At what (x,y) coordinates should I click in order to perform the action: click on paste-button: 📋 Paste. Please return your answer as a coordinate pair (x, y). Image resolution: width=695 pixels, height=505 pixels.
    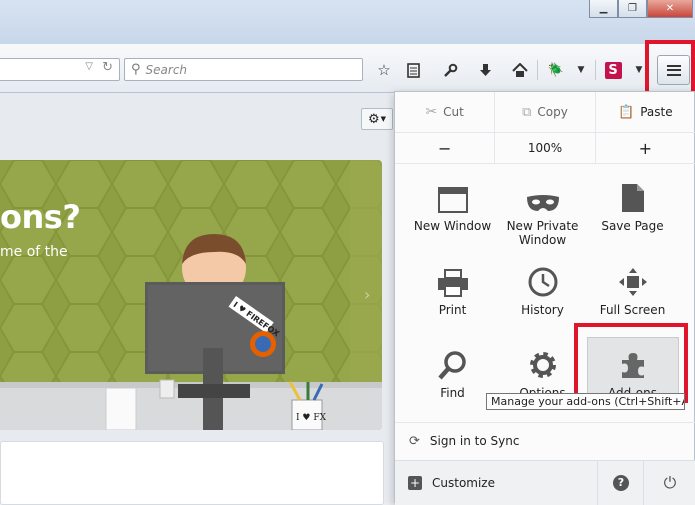
    Looking at the image, I should click on (645, 112).